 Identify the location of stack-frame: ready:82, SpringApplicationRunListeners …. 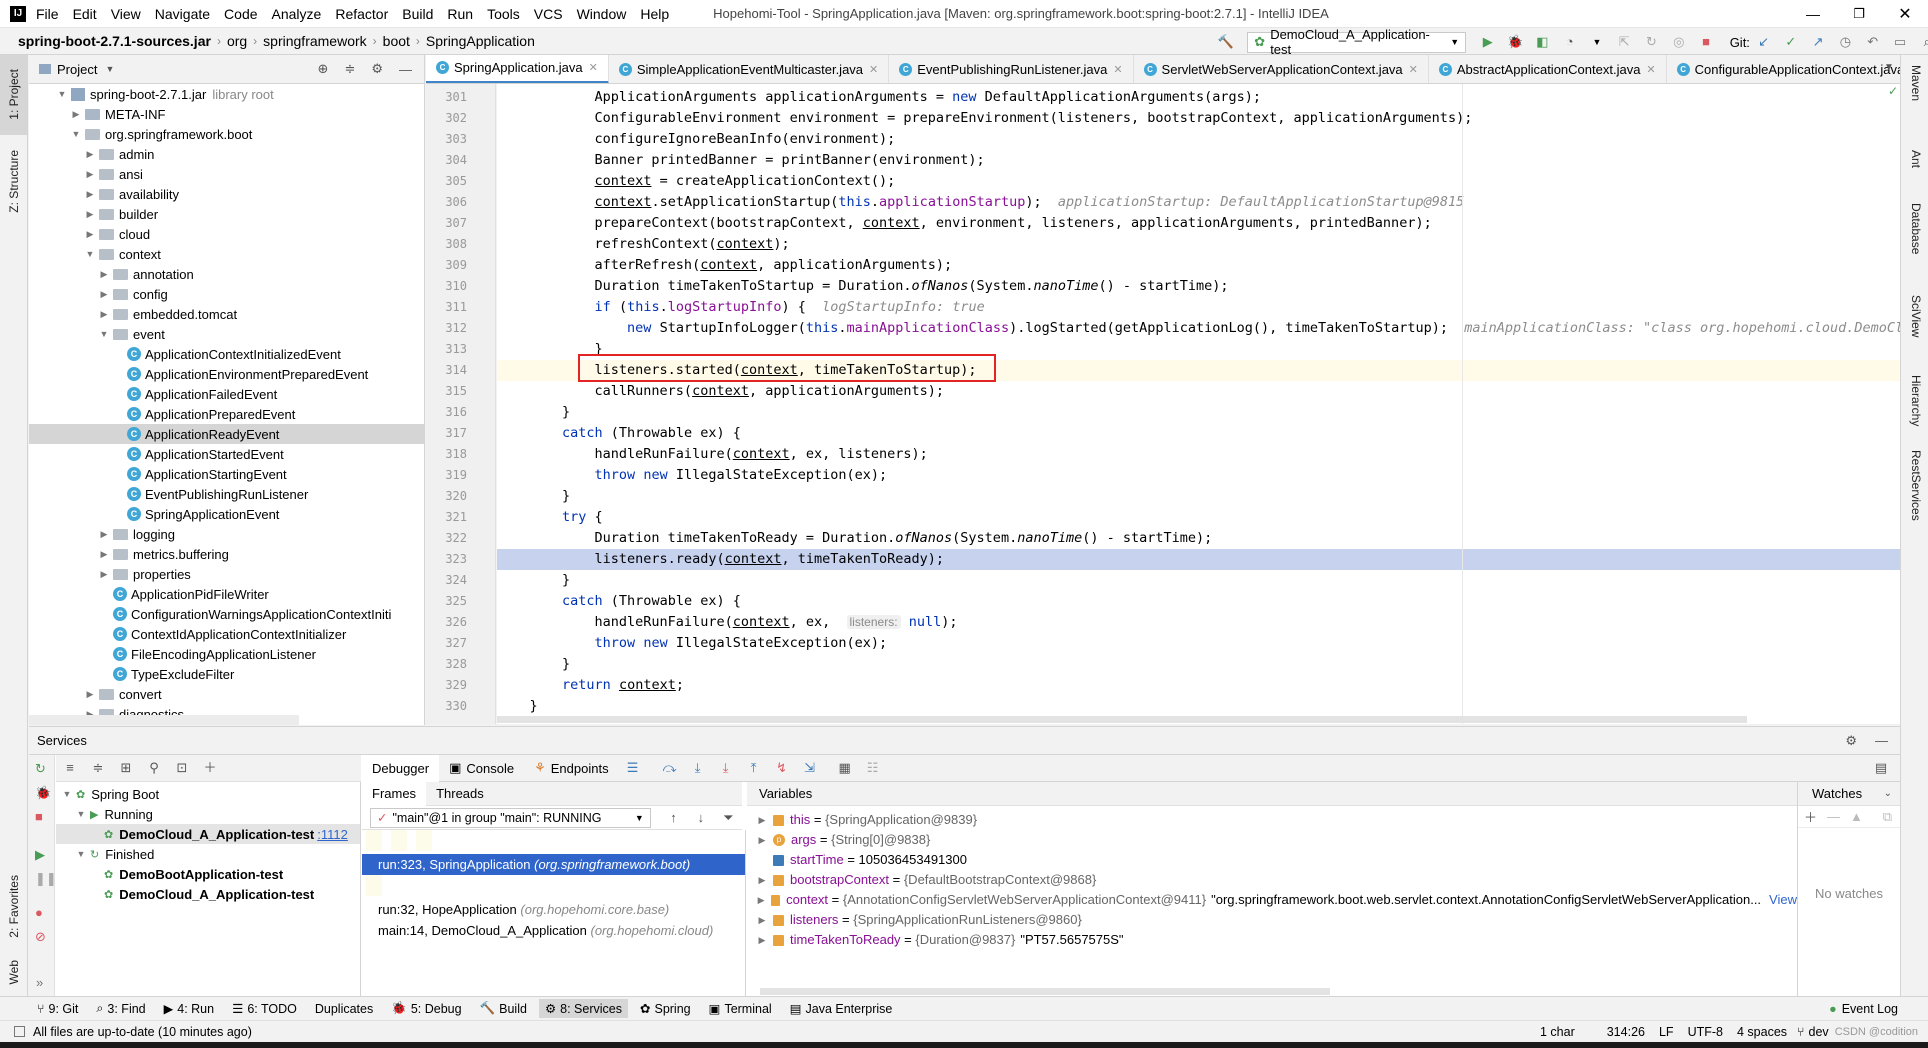
(424, 840).